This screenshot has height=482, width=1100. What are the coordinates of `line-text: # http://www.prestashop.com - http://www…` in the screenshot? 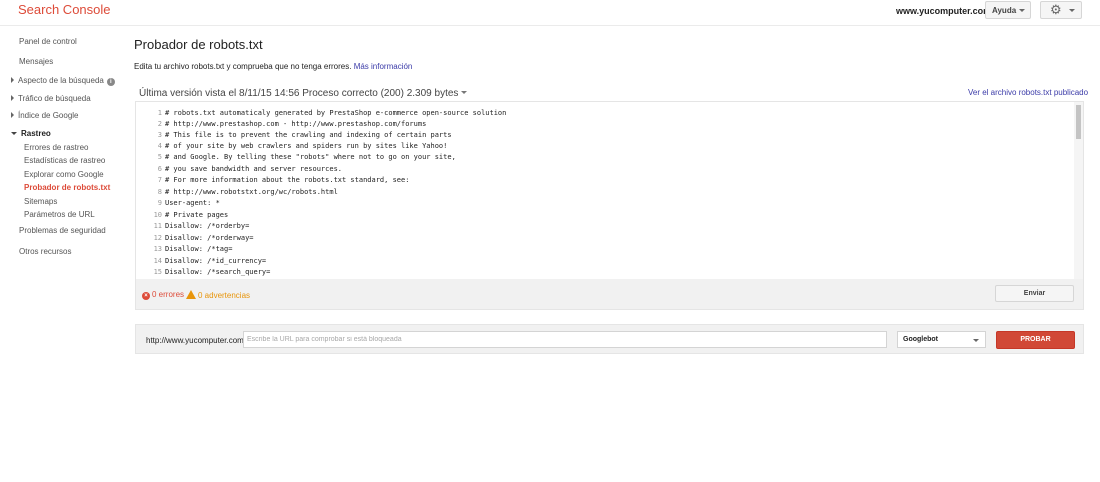 It's located at (296, 124).